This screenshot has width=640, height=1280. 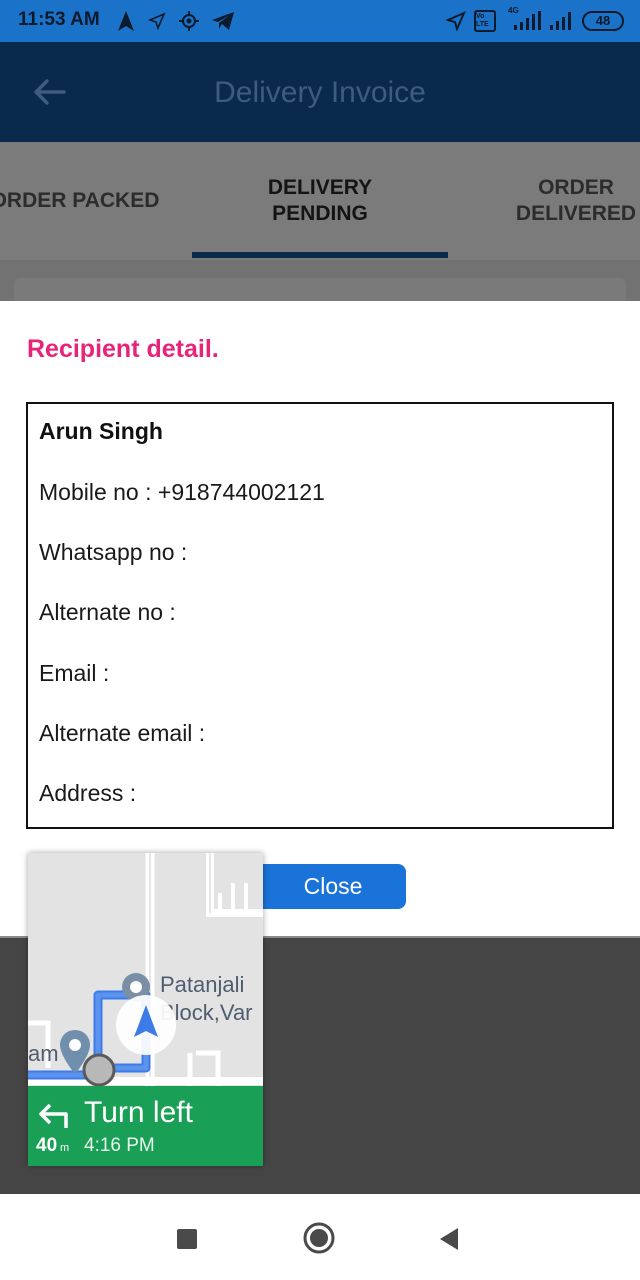 What do you see at coordinates (320, 21) in the screenshot?
I see `status-bar: 11:53 AM Vo LTE 4G 48` at bounding box center [320, 21].